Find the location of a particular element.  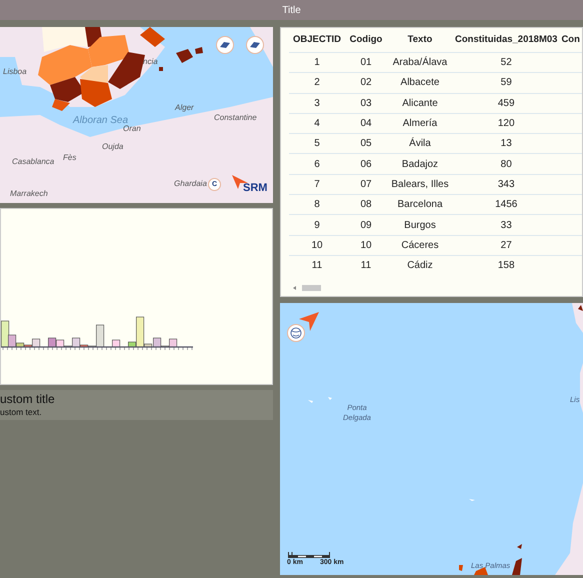

table-cell: 6 is located at coordinates (317, 164).